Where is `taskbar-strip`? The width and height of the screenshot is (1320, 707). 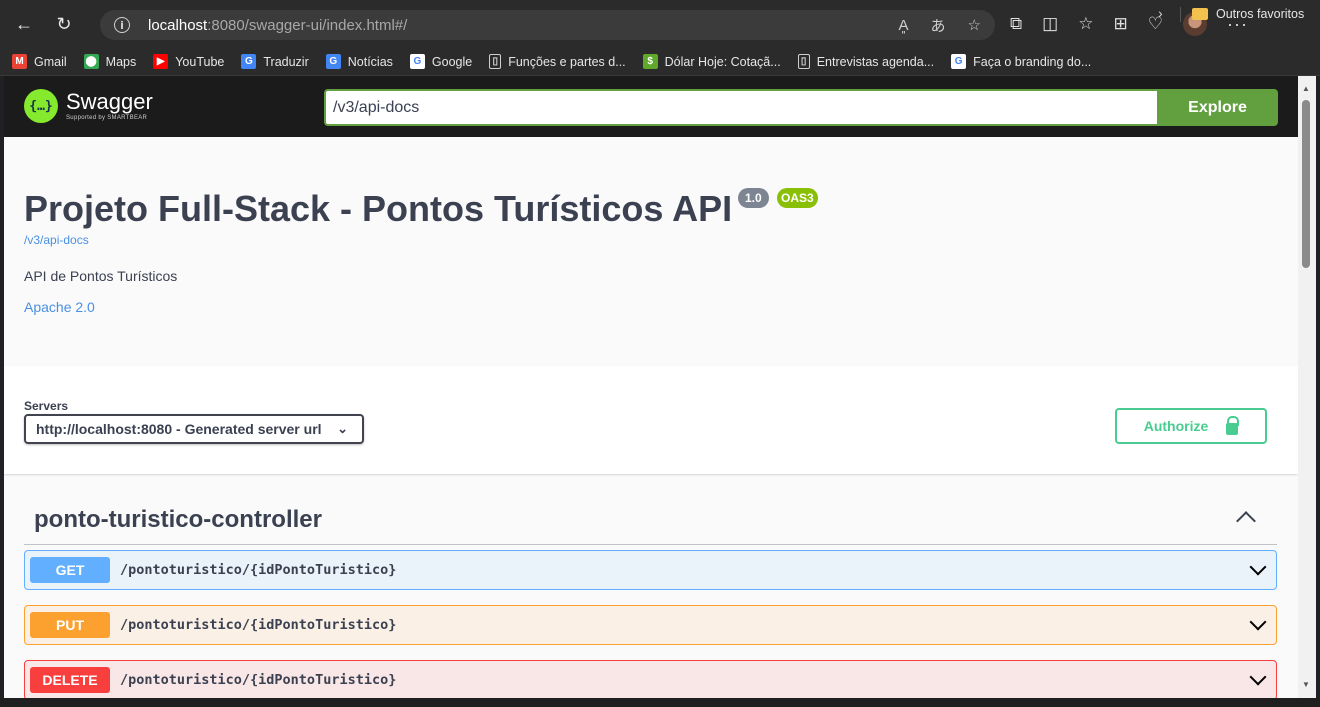 taskbar-strip is located at coordinates (660, 702).